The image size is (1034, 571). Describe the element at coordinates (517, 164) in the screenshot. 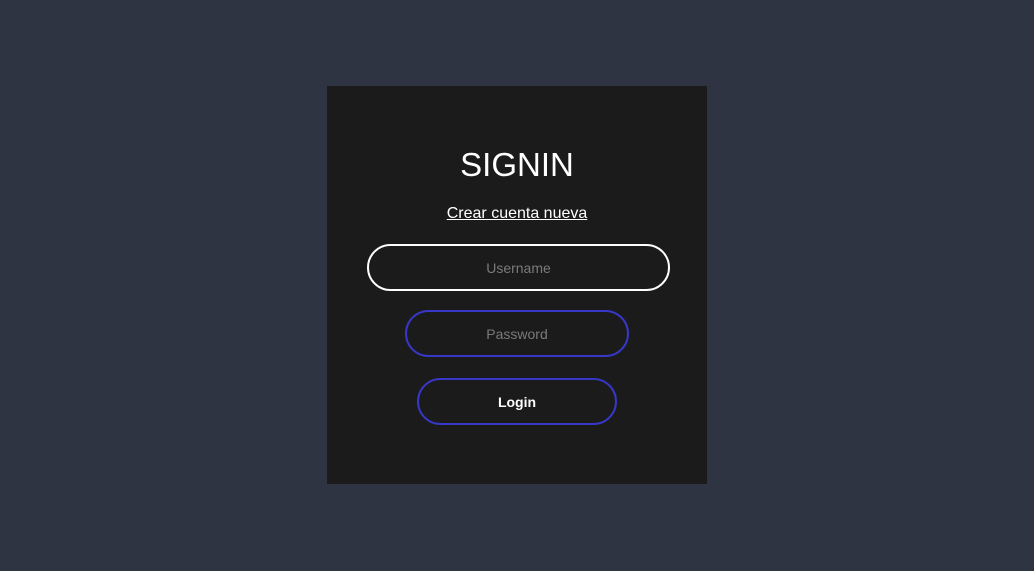

I see `page-title: SIGNIN` at that location.